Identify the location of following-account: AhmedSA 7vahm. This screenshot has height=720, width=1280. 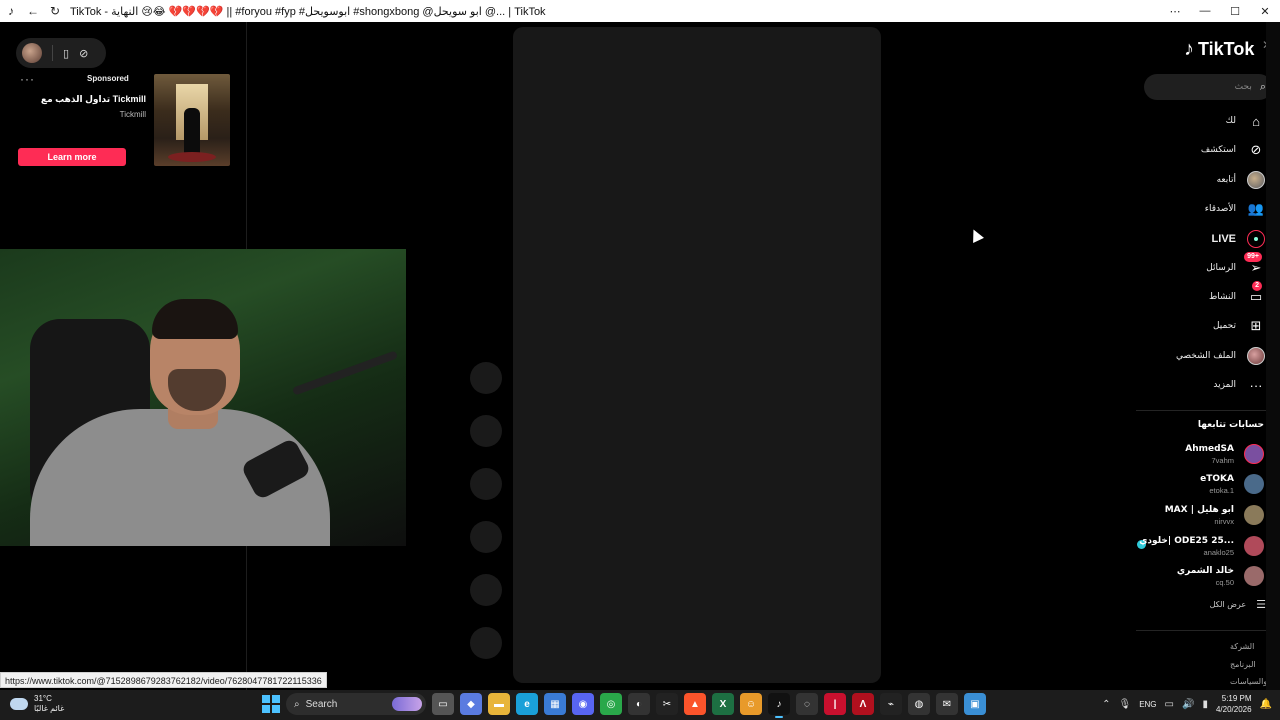
(1198, 455).